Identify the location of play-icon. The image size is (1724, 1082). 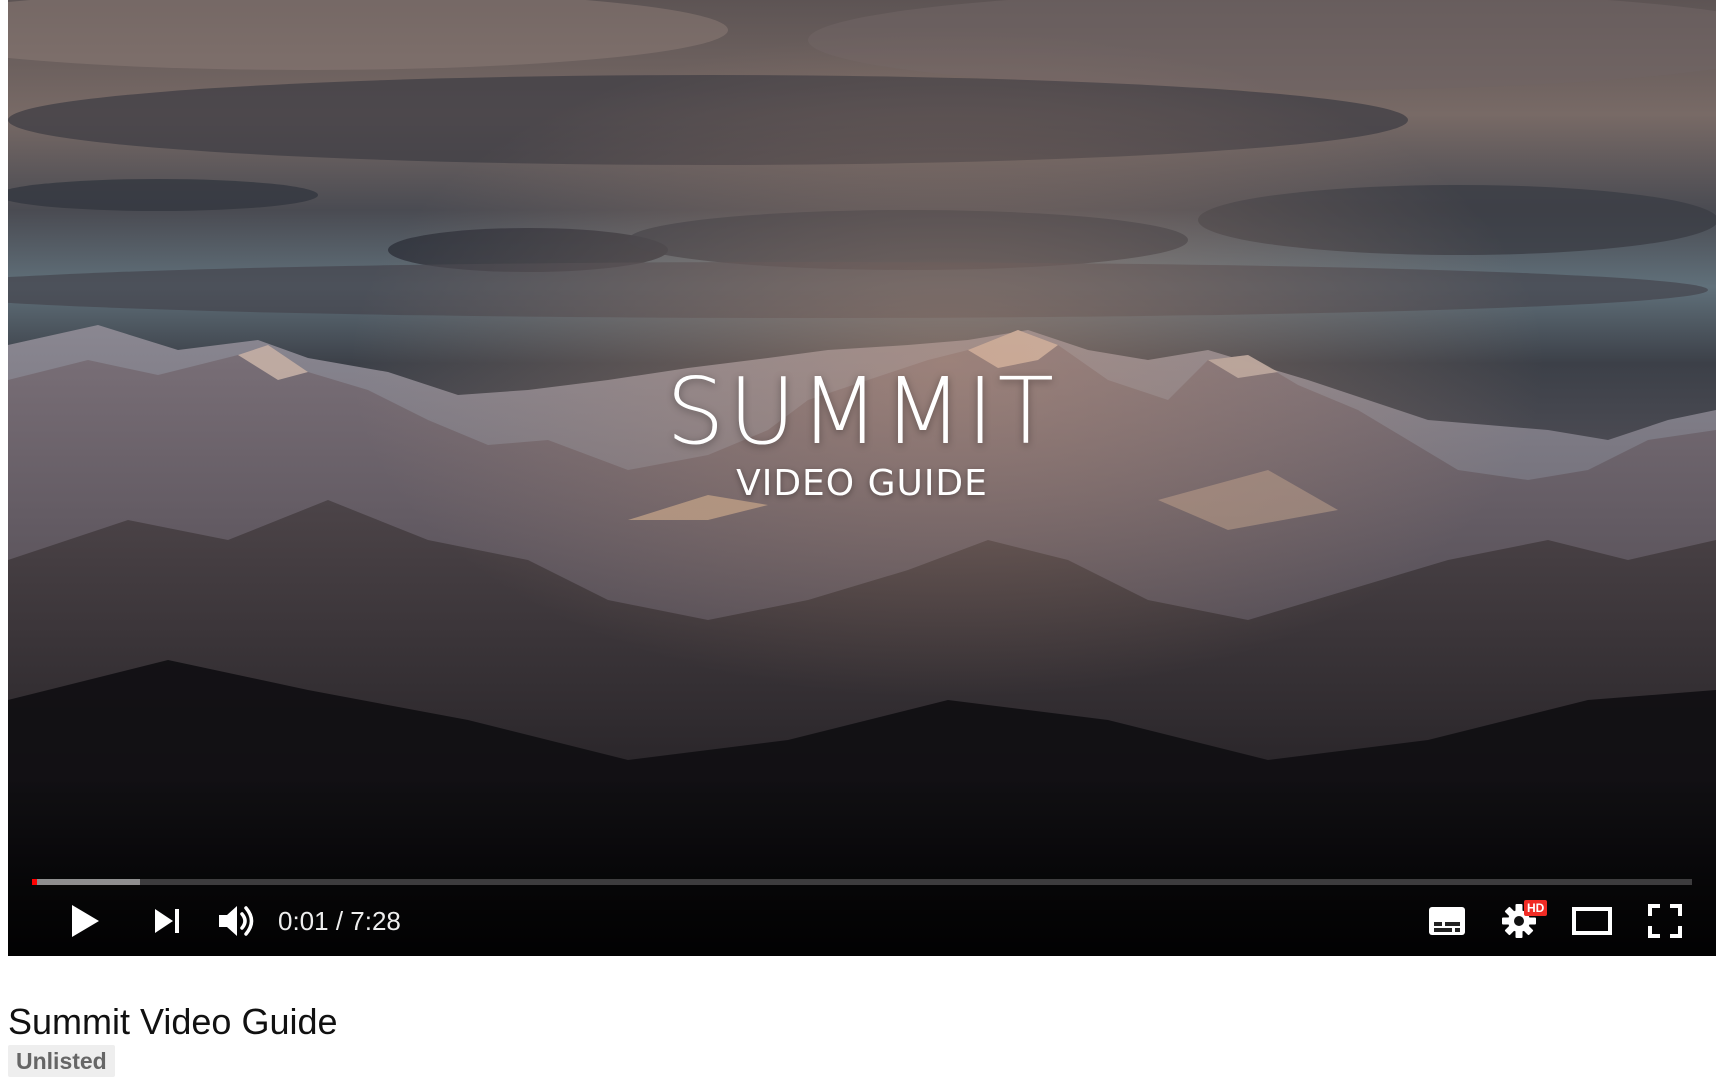
(85, 921).